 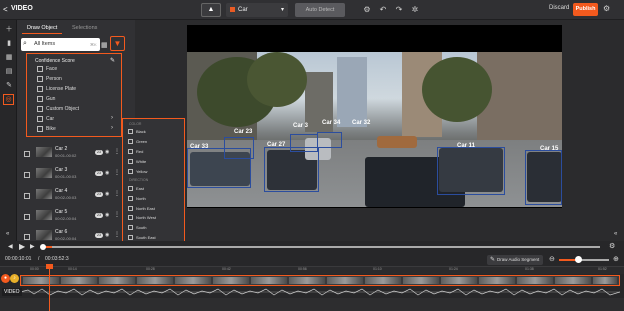 What do you see at coordinates (257, 10) in the screenshot?
I see `class-select: Car ▾` at bounding box center [257, 10].